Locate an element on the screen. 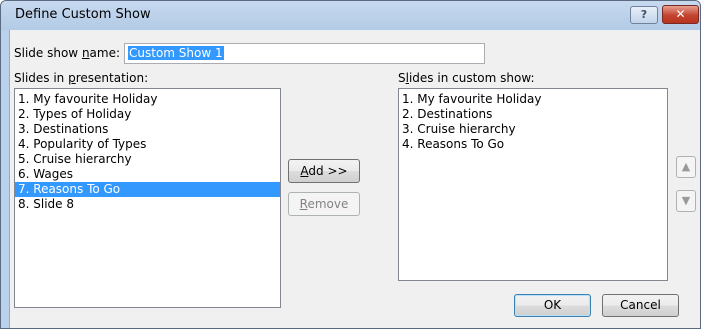  move-up-button: ▲ is located at coordinates (686, 167).